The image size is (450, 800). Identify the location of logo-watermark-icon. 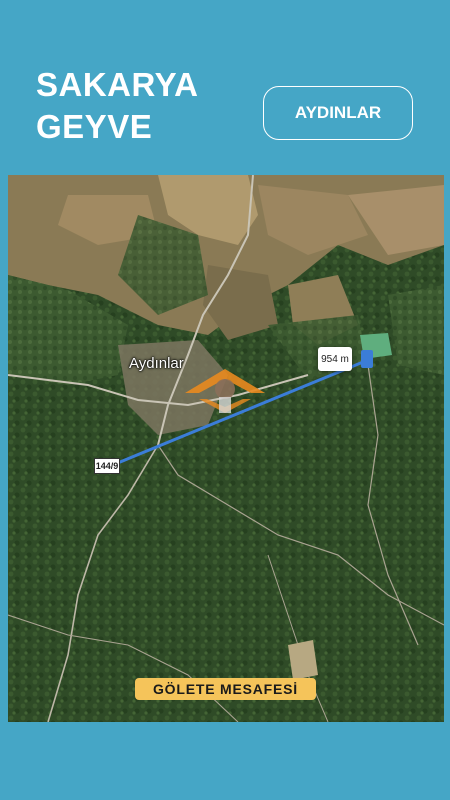
(225, 391).